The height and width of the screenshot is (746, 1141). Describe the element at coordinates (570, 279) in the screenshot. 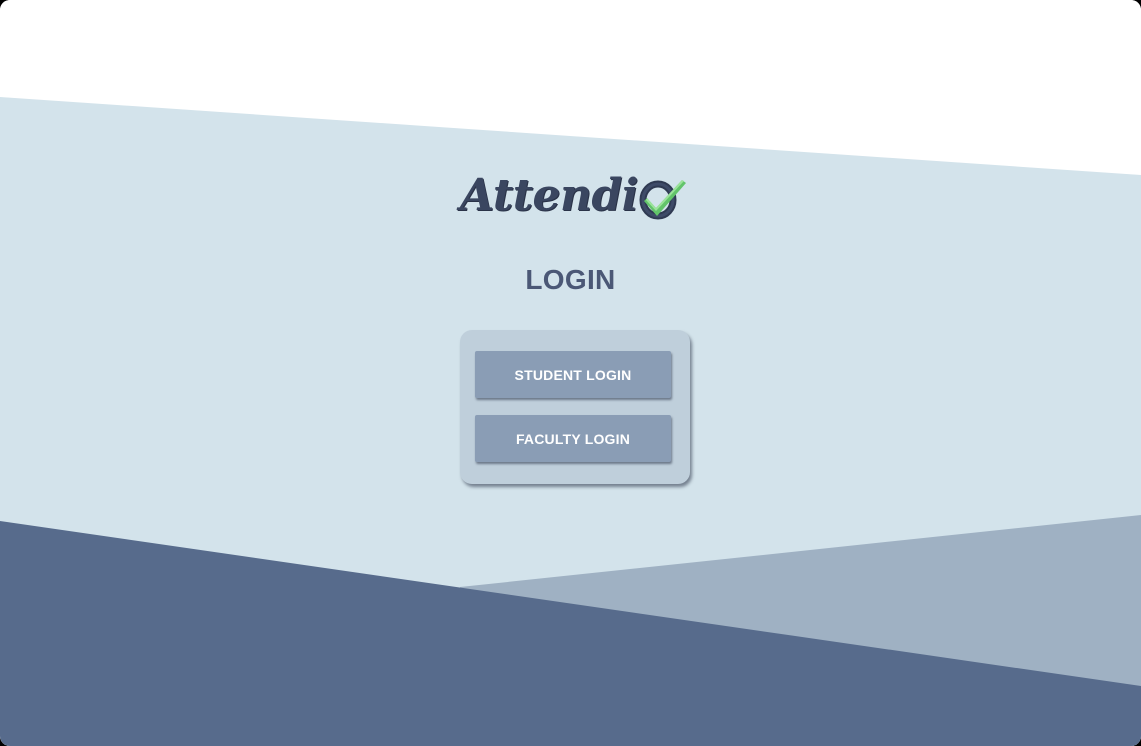

I see `page-title: LOGIN` at that location.